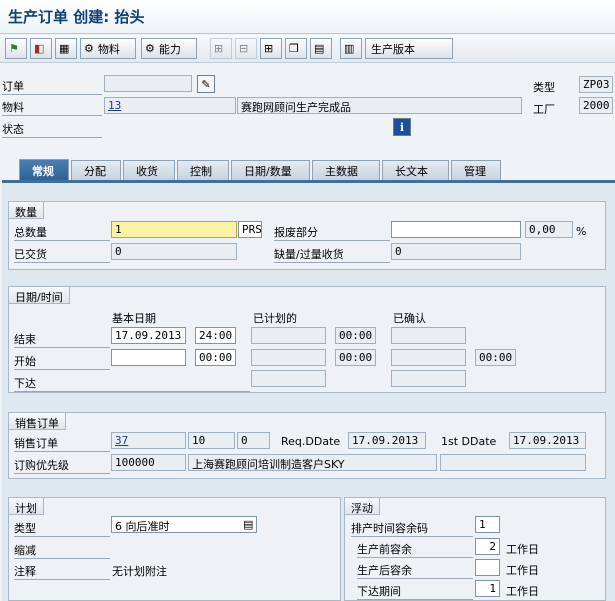 The height and width of the screenshot is (601, 615). What do you see at coordinates (355, 335) in the screenshot?
I see `planned-end-time: 00:00` at bounding box center [355, 335].